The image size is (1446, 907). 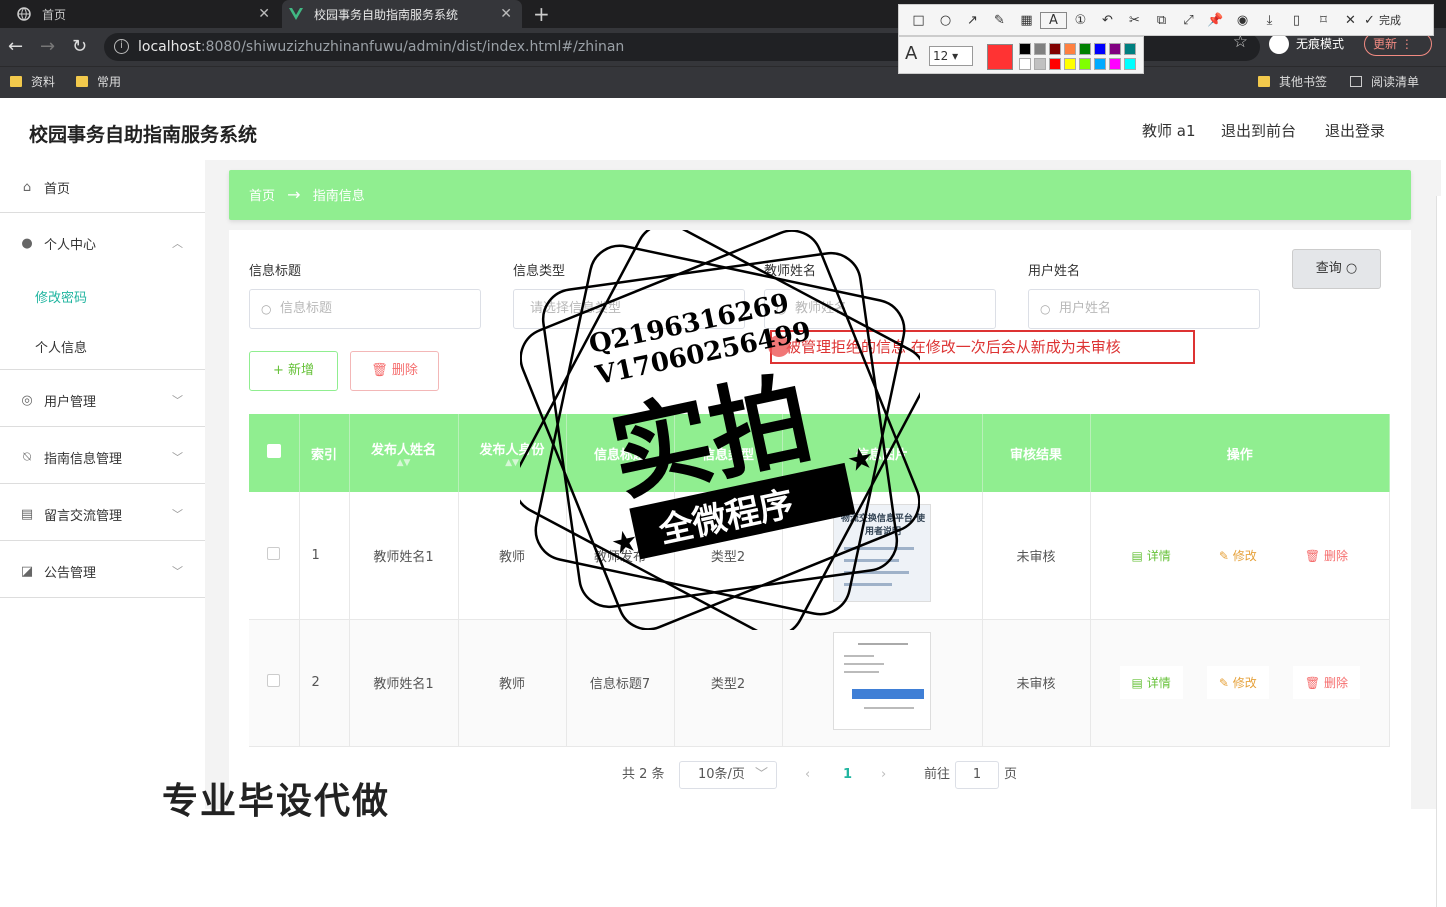 I want to click on user-label: 教师 a1, so click(x=1169, y=131).